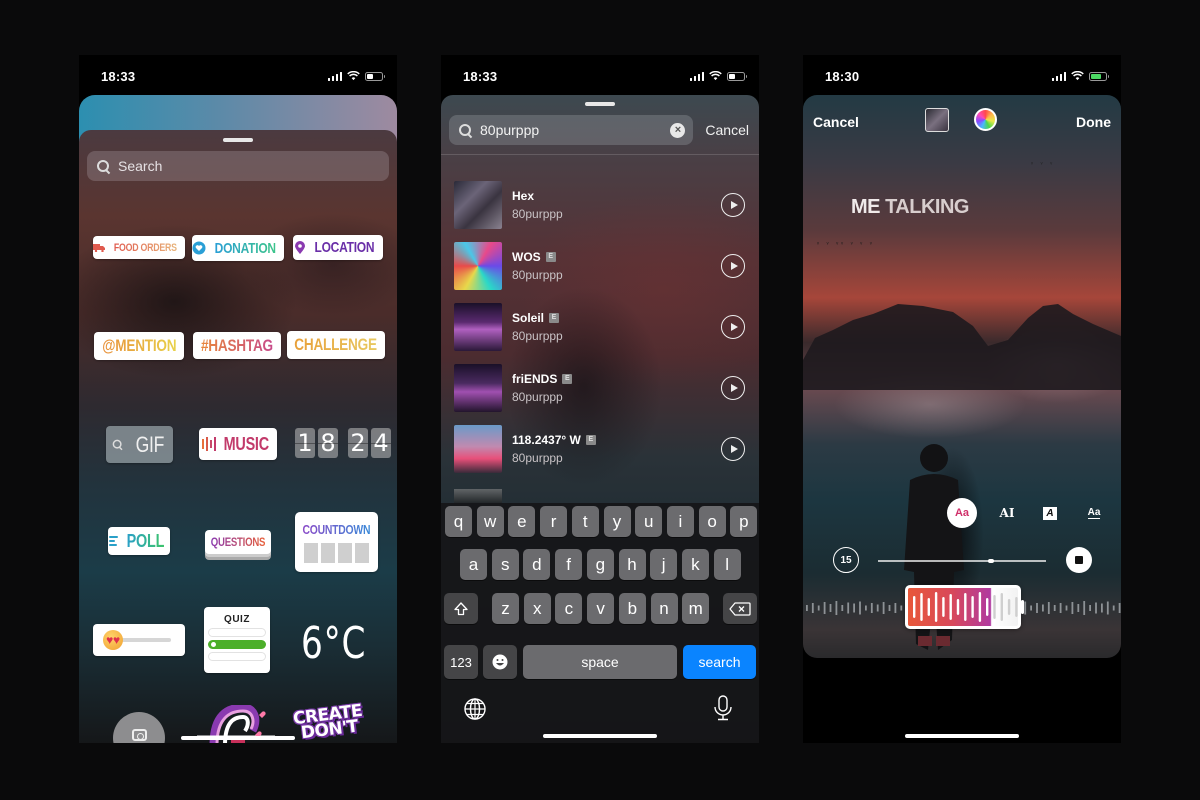 Image resolution: width=1200 pixels, height=800 pixels. I want to click on key-g: g, so click(600, 564).